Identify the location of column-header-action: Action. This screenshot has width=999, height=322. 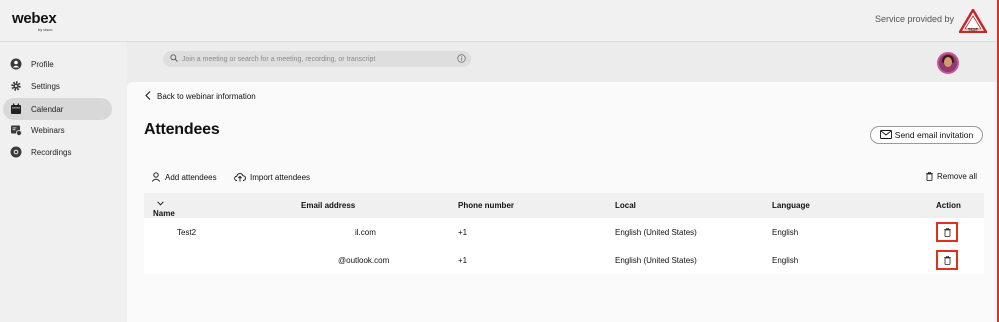
(948, 205).